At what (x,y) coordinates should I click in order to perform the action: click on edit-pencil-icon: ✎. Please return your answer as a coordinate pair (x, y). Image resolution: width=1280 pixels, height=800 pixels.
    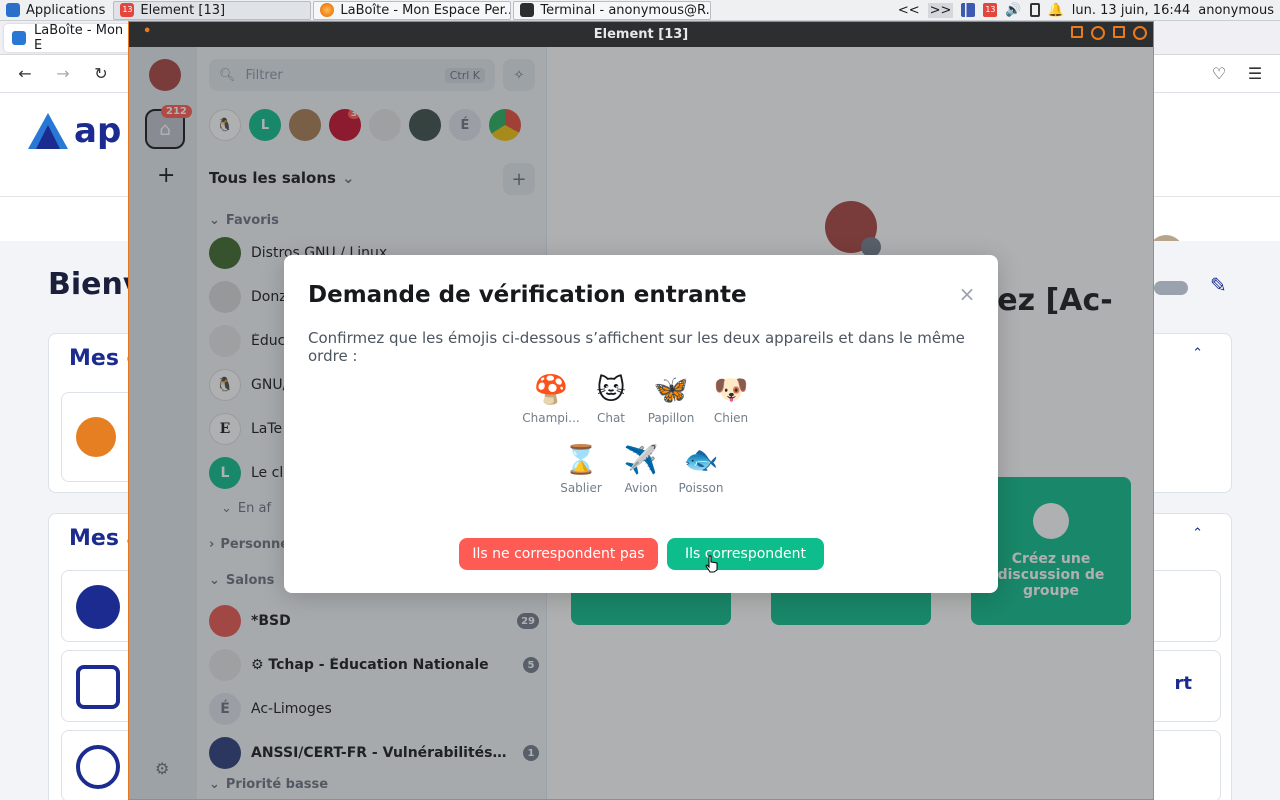
    Looking at the image, I should click on (1218, 285).